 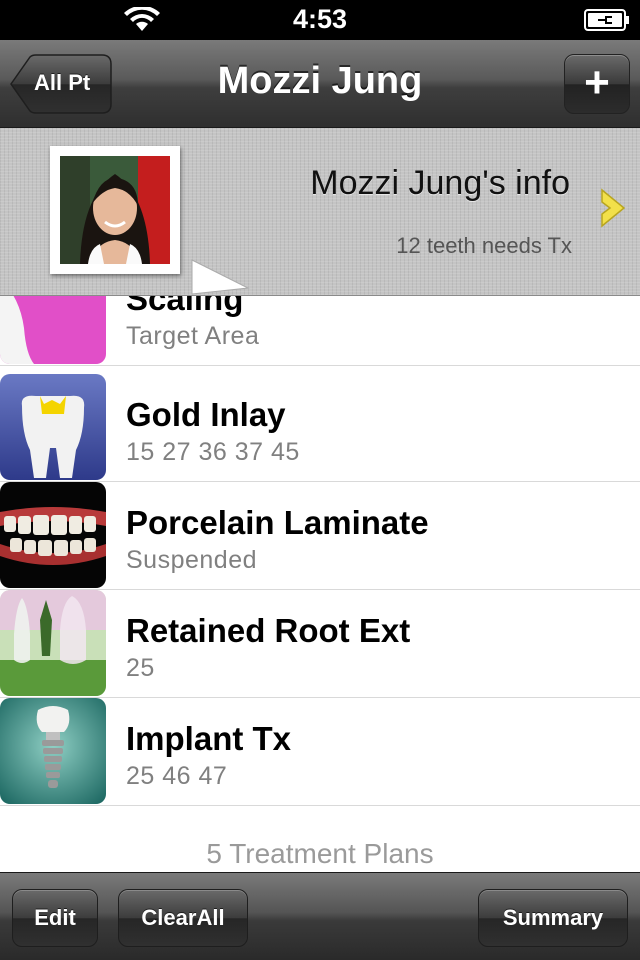 What do you see at coordinates (484, 245) in the screenshot?
I see `teeth-needs-treatment-count: 12 teeth needs Tx` at bounding box center [484, 245].